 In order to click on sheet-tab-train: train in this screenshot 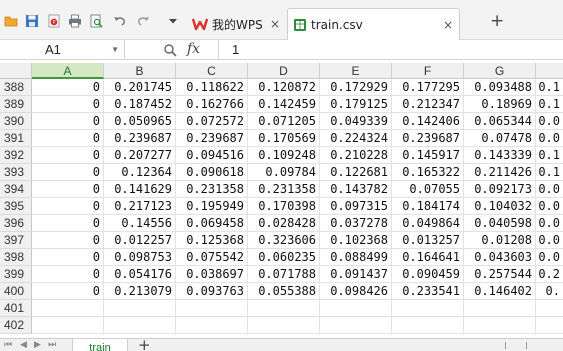, I will do `click(100, 345)`.